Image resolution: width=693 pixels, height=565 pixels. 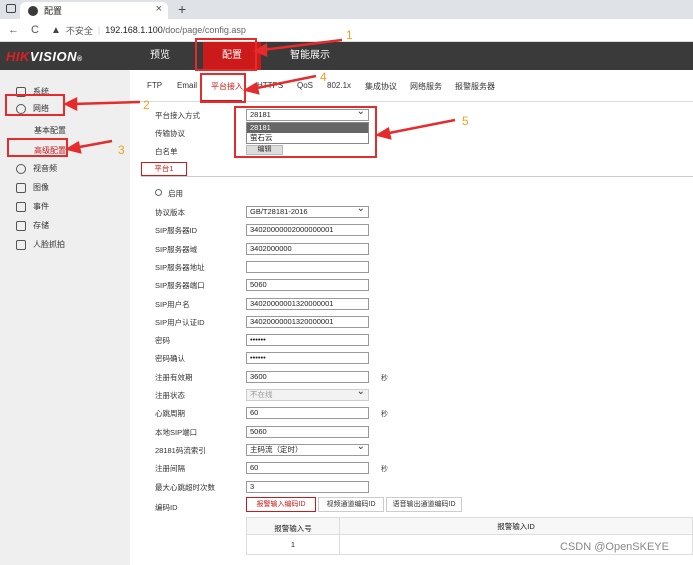 I want to click on annotation-number-3: 3, so click(x=121, y=150).